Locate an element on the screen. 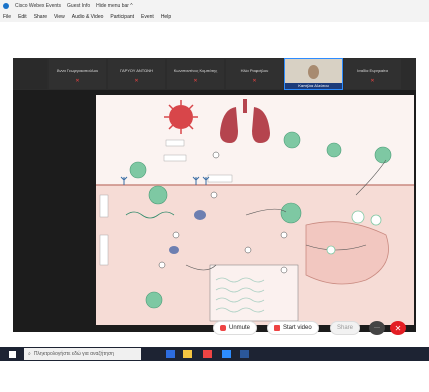 This screenshot has height=392, width=429. search-icon: ⌕ is located at coordinates (29, 354).